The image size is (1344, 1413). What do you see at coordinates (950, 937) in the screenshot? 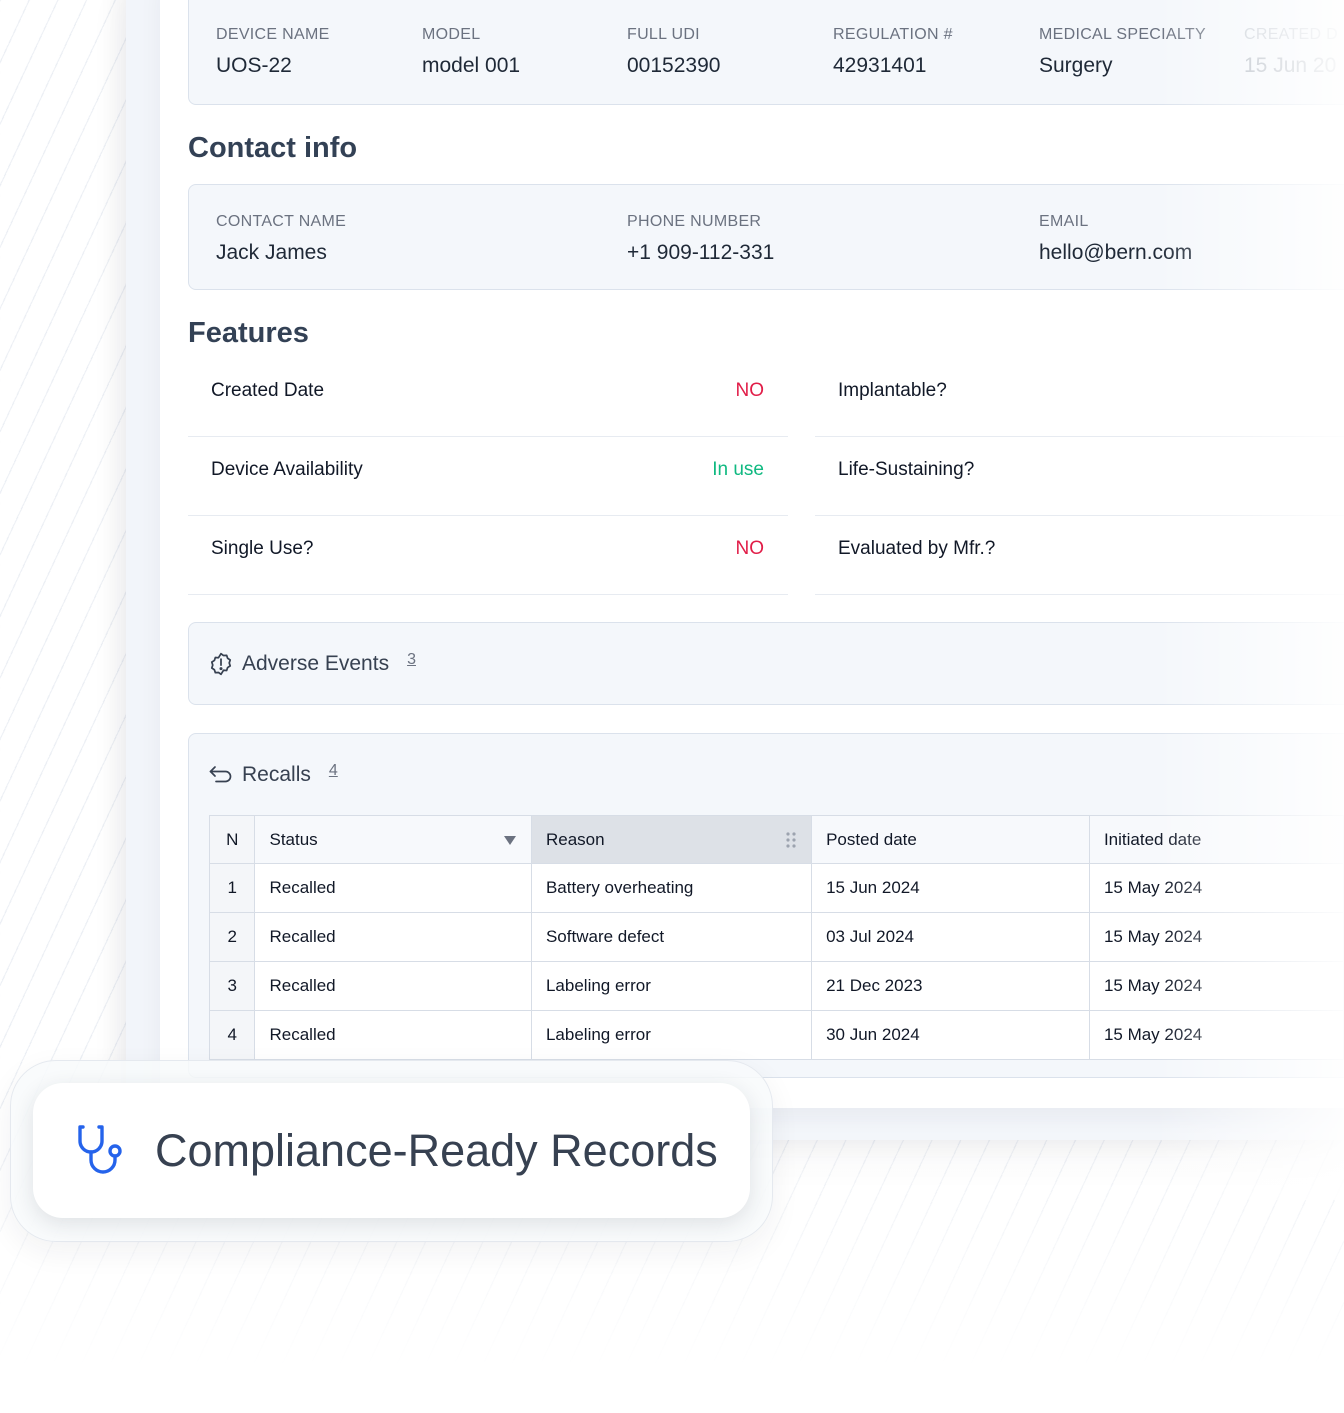
I see `cell-posted-date: 03 Jul 2024` at bounding box center [950, 937].